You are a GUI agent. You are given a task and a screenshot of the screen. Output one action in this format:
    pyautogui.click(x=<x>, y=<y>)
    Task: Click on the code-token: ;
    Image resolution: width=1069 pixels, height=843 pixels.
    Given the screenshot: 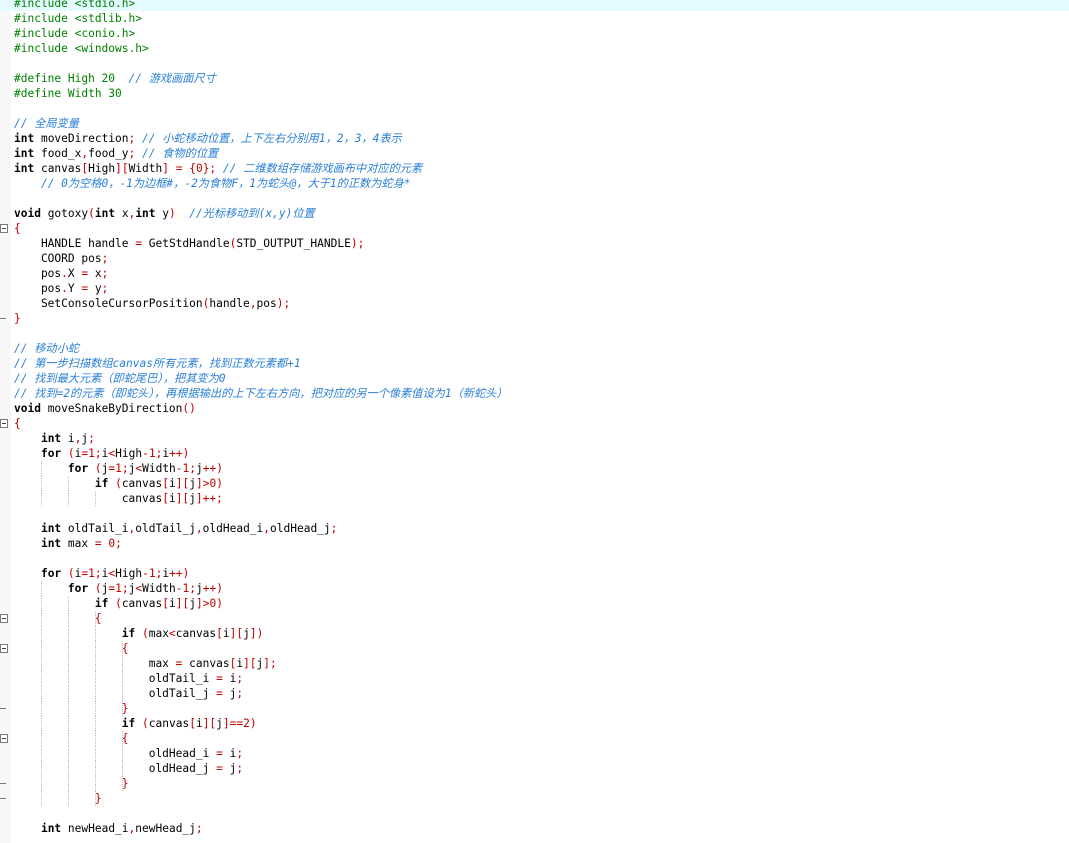 What is the action you would take?
    pyautogui.click(x=105, y=258)
    